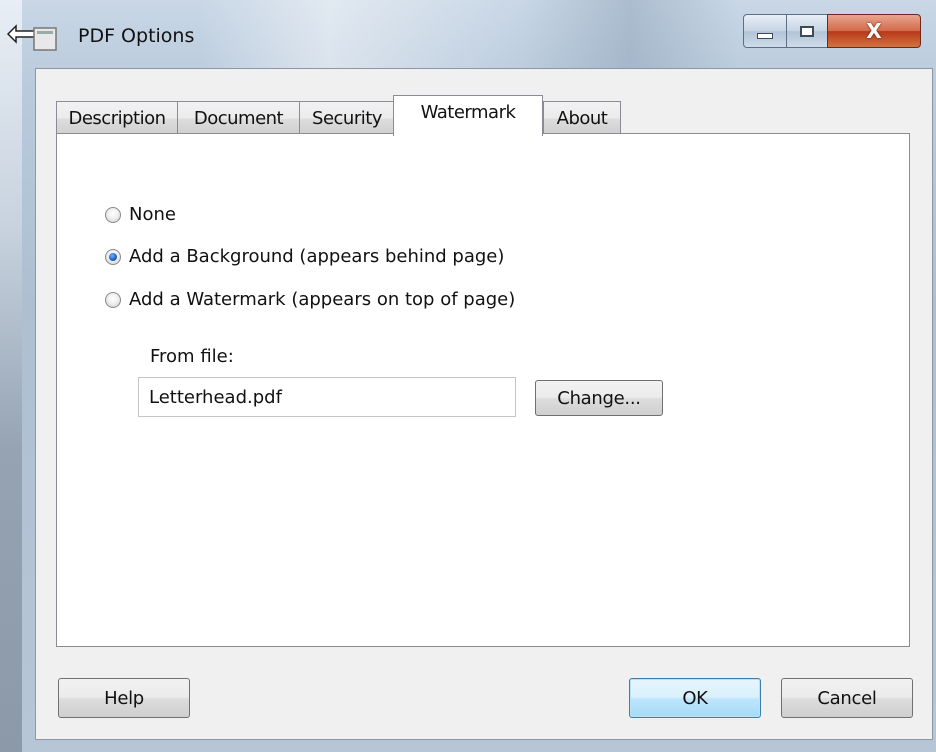 This screenshot has height=752, width=936. Describe the element at coordinates (34, 39) in the screenshot. I see `resize-cursor-icon` at that location.